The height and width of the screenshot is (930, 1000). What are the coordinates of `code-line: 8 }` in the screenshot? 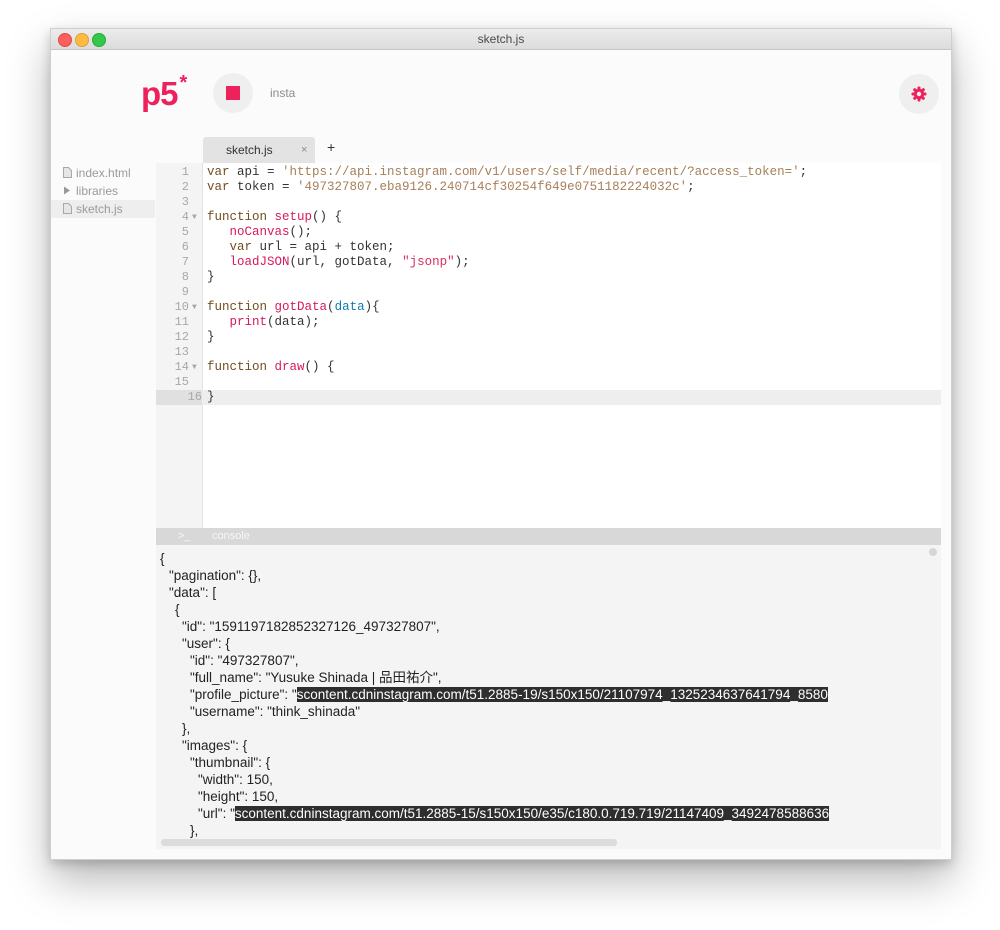 It's located at (548, 277).